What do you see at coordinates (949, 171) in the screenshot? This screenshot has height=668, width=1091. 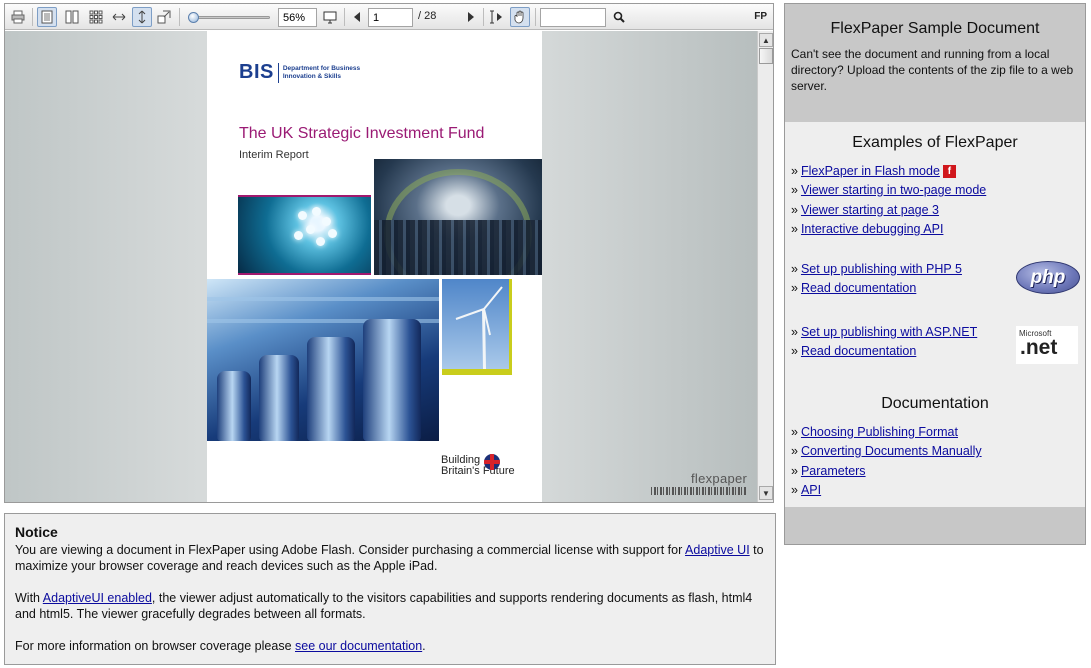 I see `flash-icon: f` at bounding box center [949, 171].